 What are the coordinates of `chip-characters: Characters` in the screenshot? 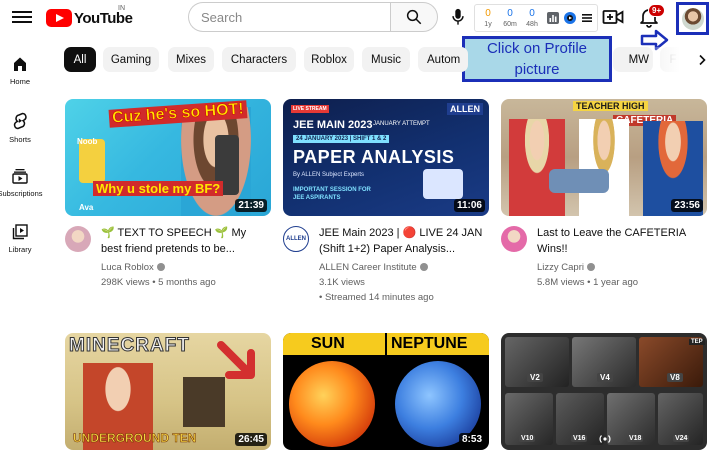 It's located at (259, 59).